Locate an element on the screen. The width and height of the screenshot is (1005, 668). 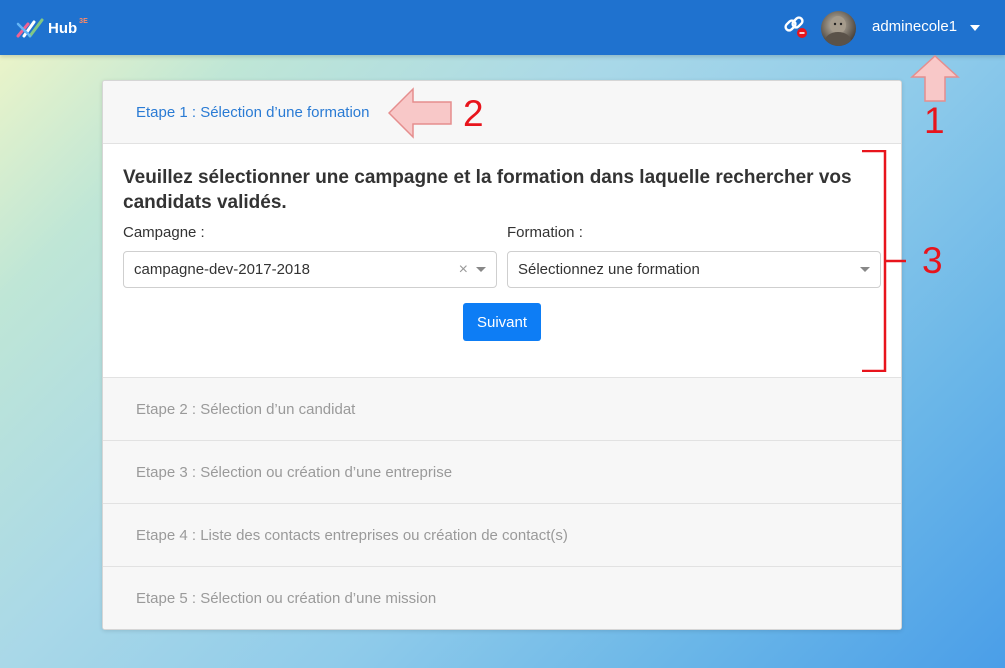
annotation-marker-2: 2 is located at coordinates (473, 113).